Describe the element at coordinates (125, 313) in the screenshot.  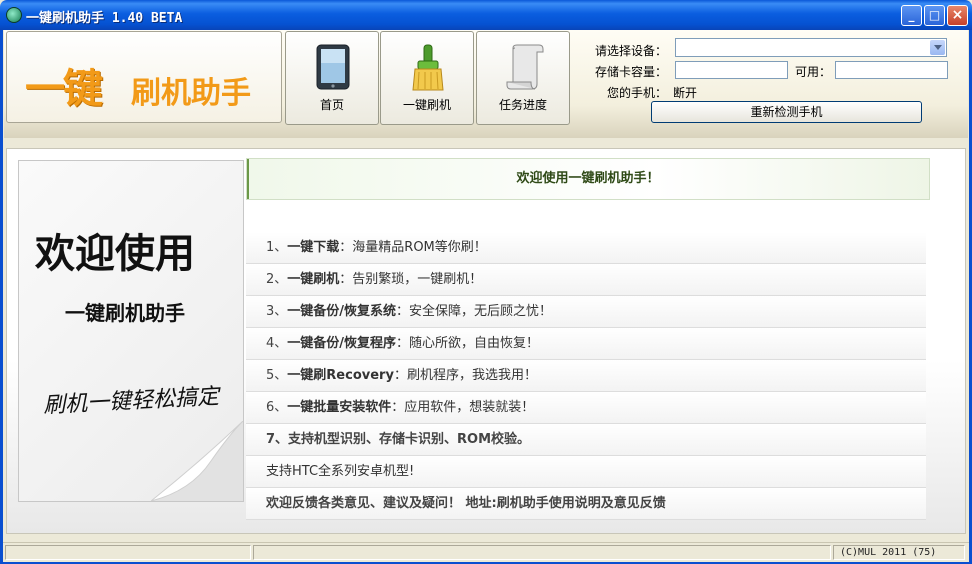
I see `poster-line2: 一键刷机助手` at that location.